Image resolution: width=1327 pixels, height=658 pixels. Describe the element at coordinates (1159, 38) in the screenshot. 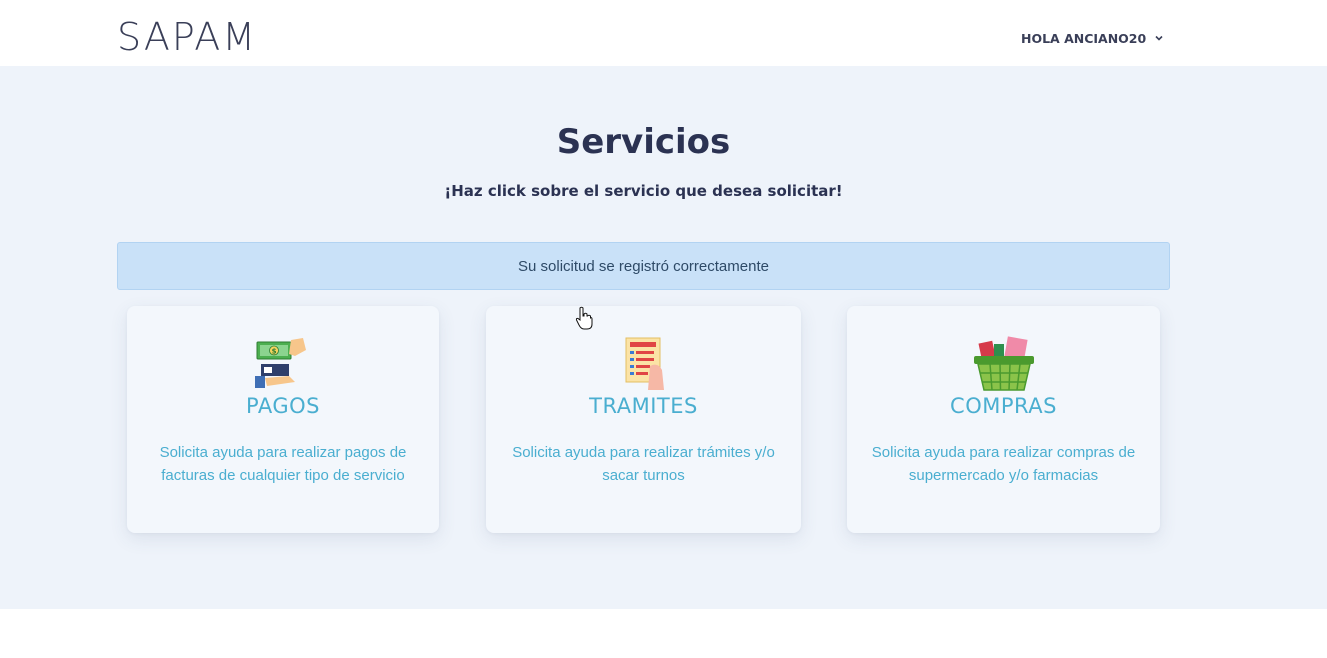

I see `chevron-down-icon` at that location.